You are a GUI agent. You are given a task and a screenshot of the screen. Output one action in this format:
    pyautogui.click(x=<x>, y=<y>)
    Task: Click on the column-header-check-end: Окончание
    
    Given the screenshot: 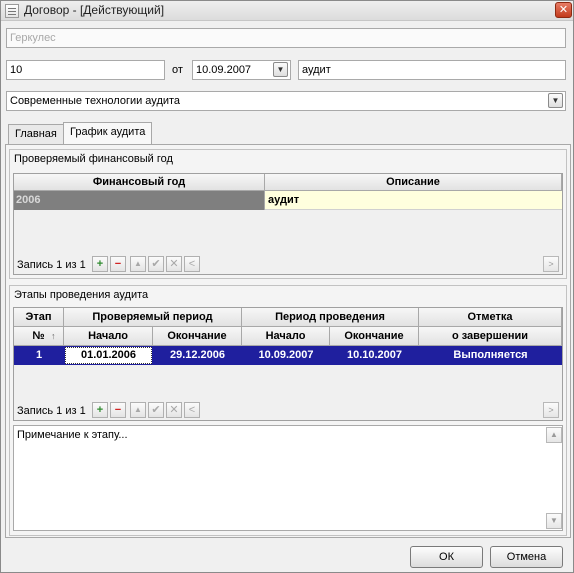 What is the action you would take?
    pyautogui.click(x=197, y=336)
    